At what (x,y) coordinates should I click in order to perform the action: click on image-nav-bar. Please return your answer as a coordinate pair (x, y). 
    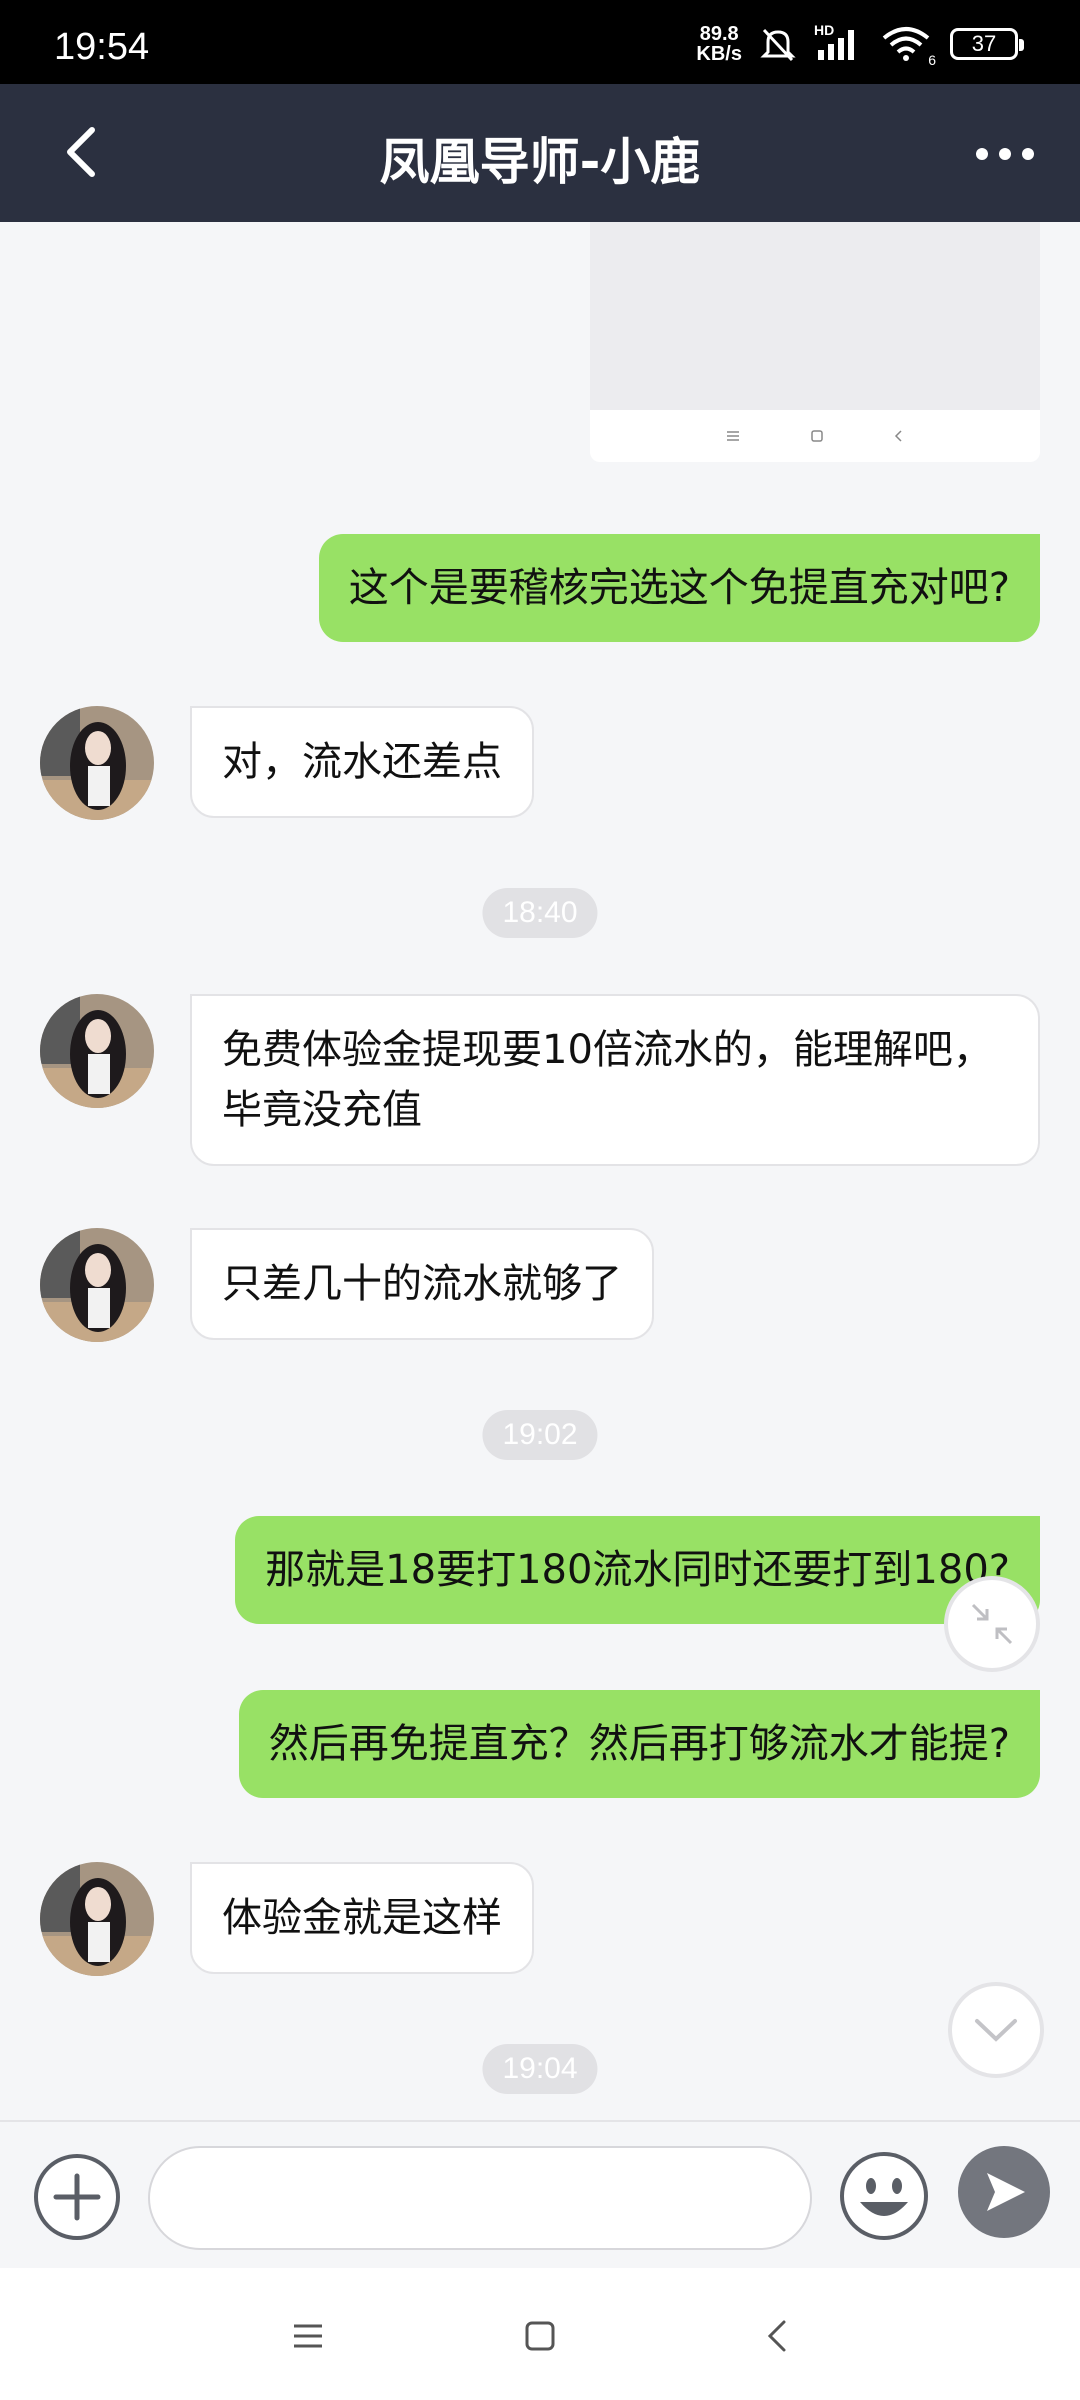
    Looking at the image, I should click on (815, 436).